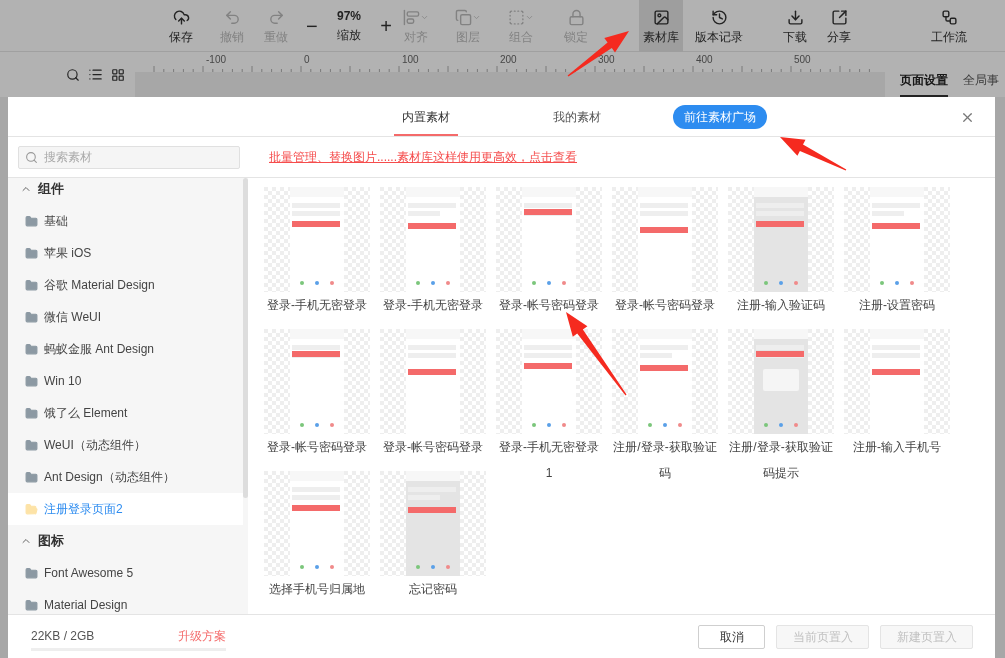  Describe the element at coordinates (125, 477) in the screenshot. I see `folder-item: Ant Design（动态组件）` at that location.